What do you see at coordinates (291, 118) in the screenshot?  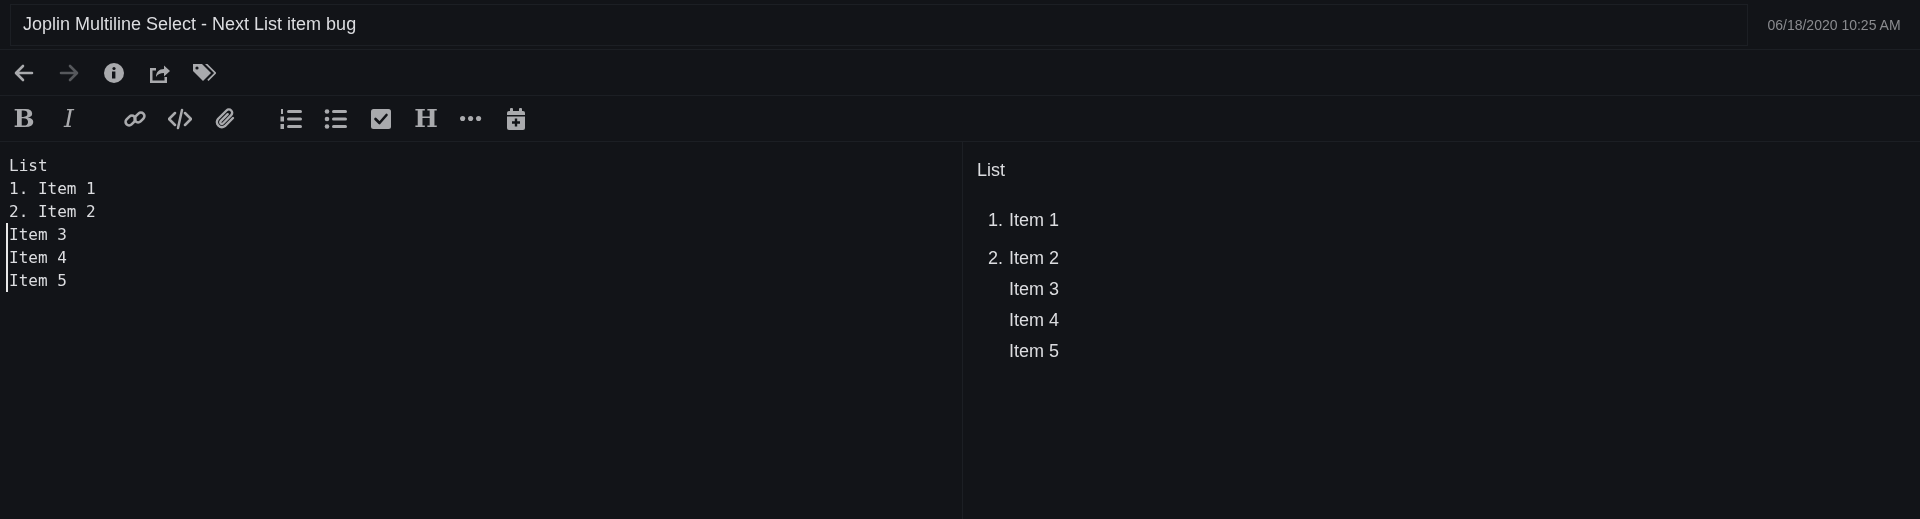 I see `numbered-list-icon` at bounding box center [291, 118].